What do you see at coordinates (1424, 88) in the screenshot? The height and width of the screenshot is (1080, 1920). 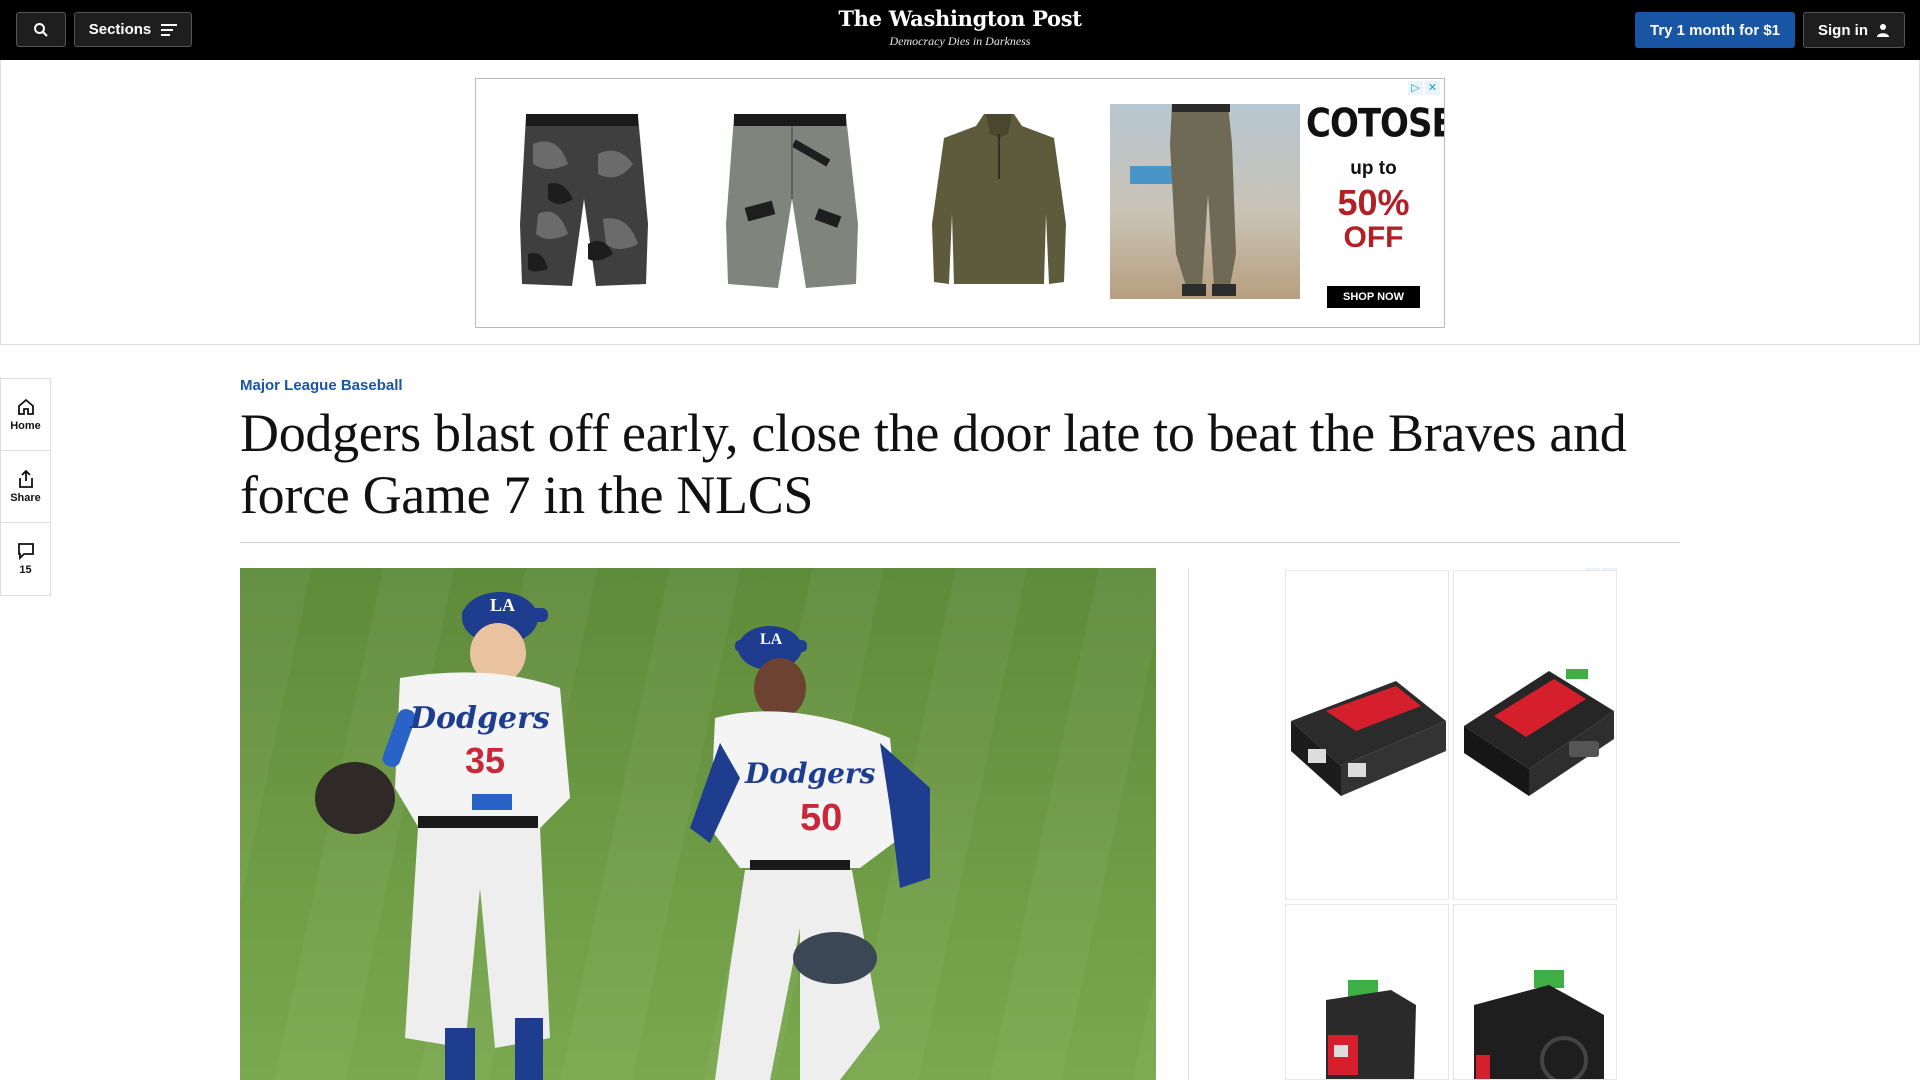 I see `ad-choices: ▷ ✕` at bounding box center [1424, 88].